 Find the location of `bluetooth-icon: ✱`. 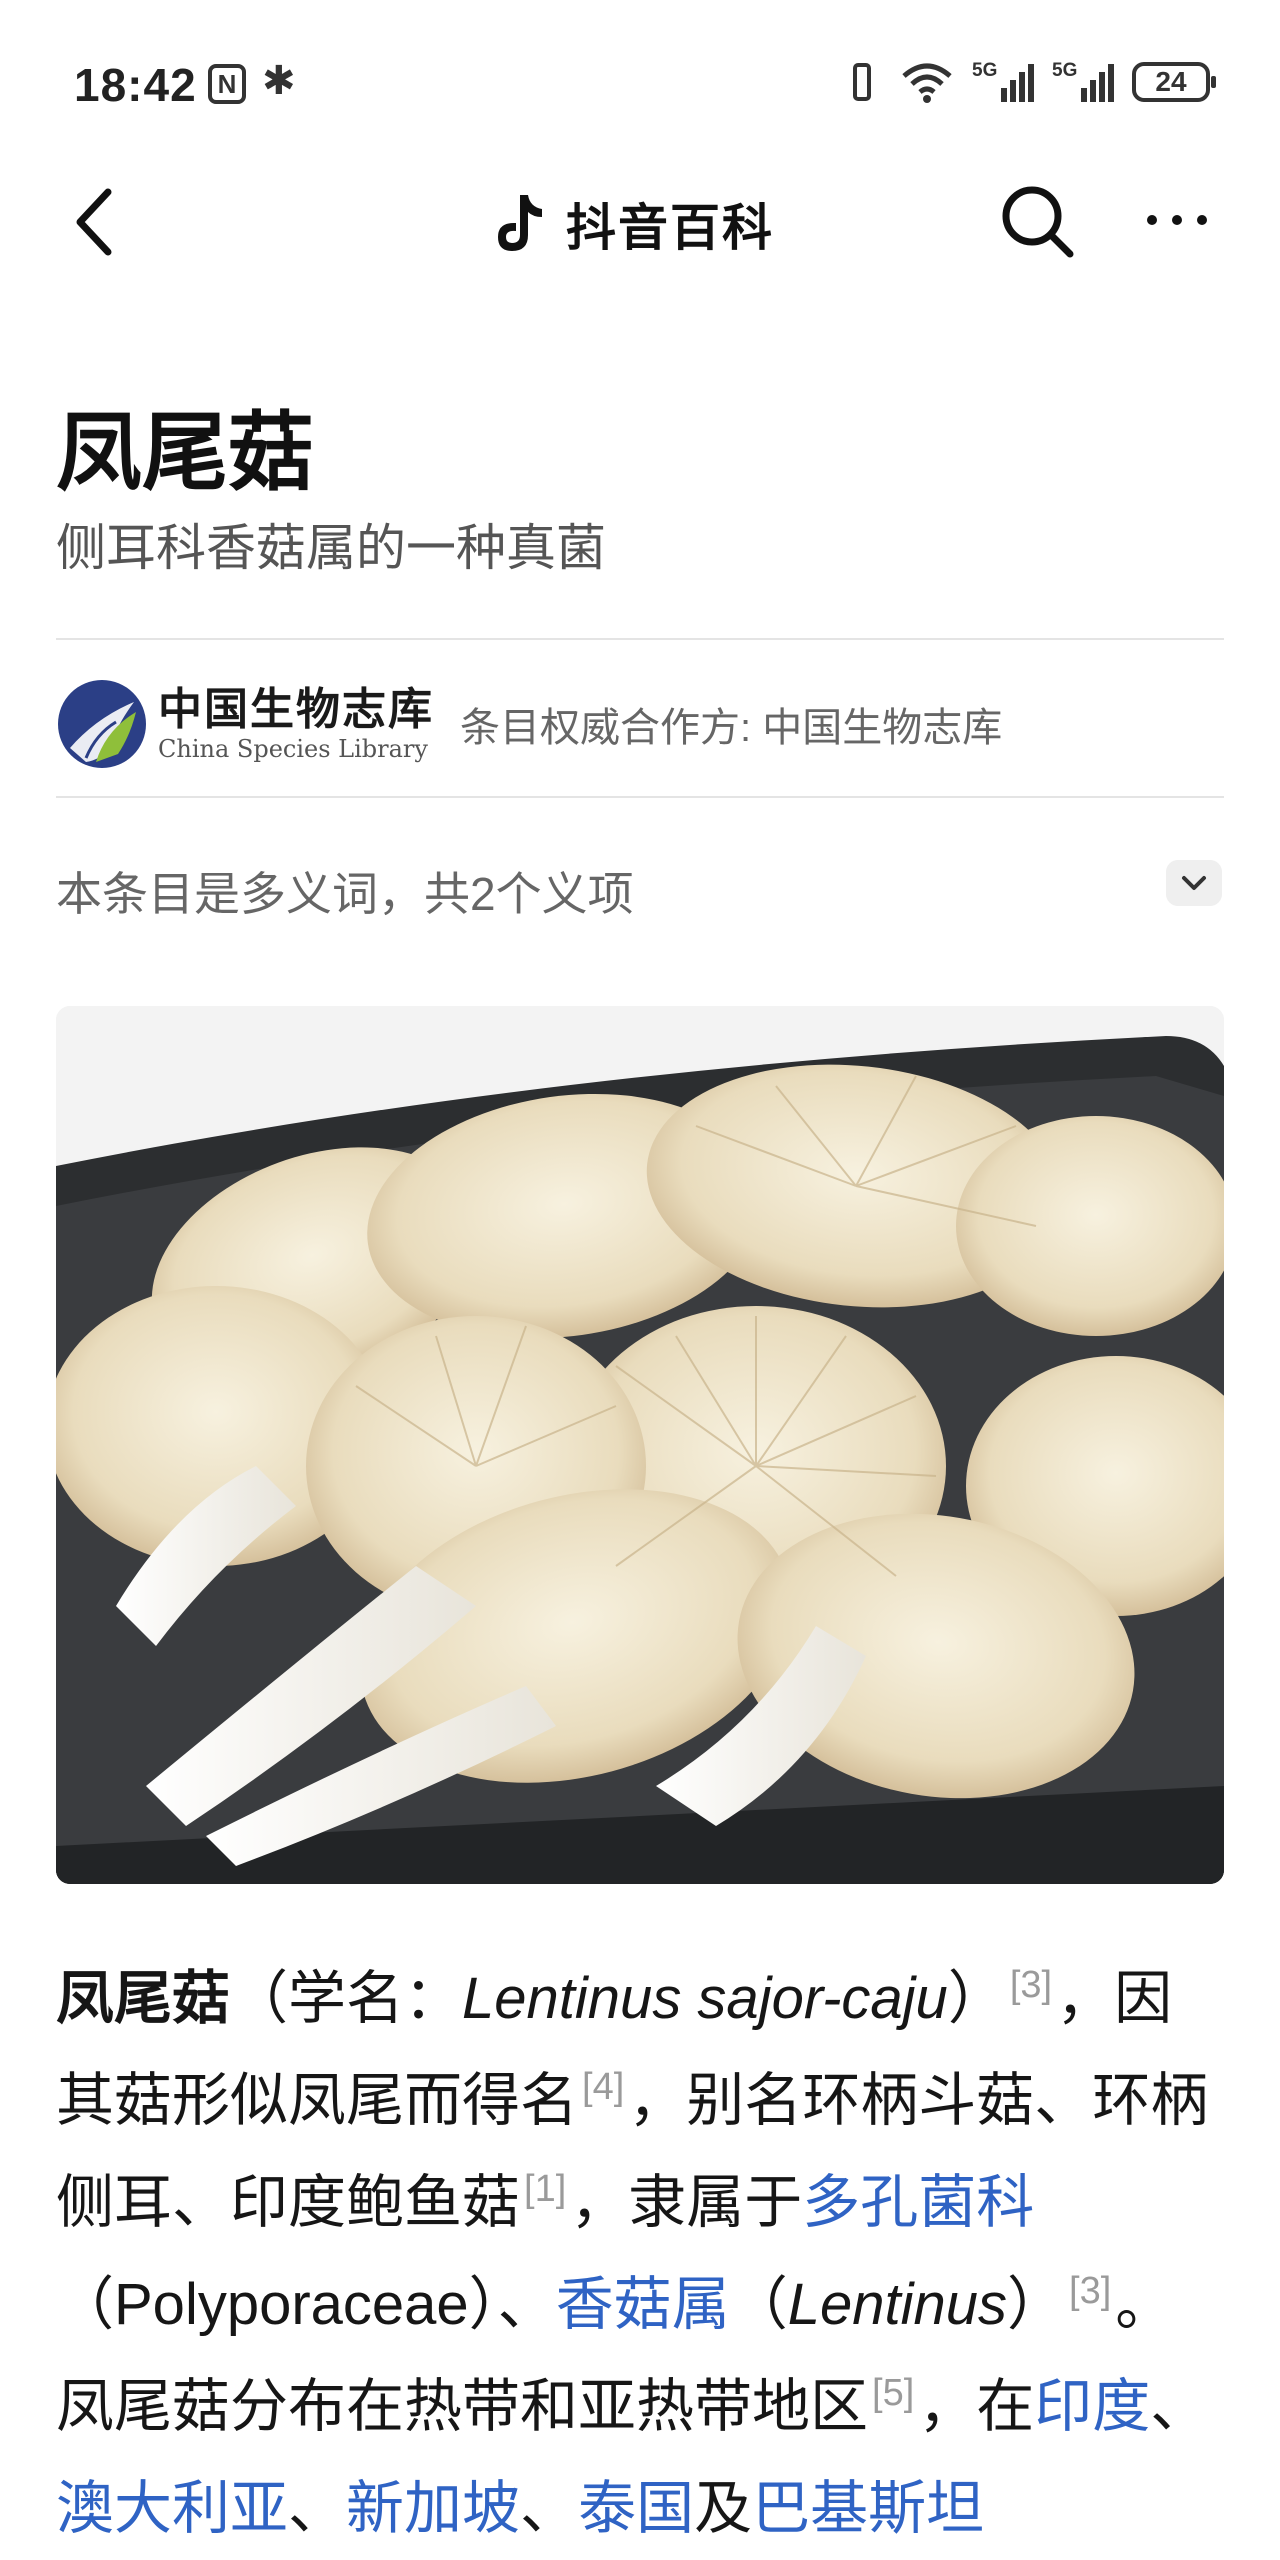

bluetooth-icon: ✱ is located at coordinates (279, 81).